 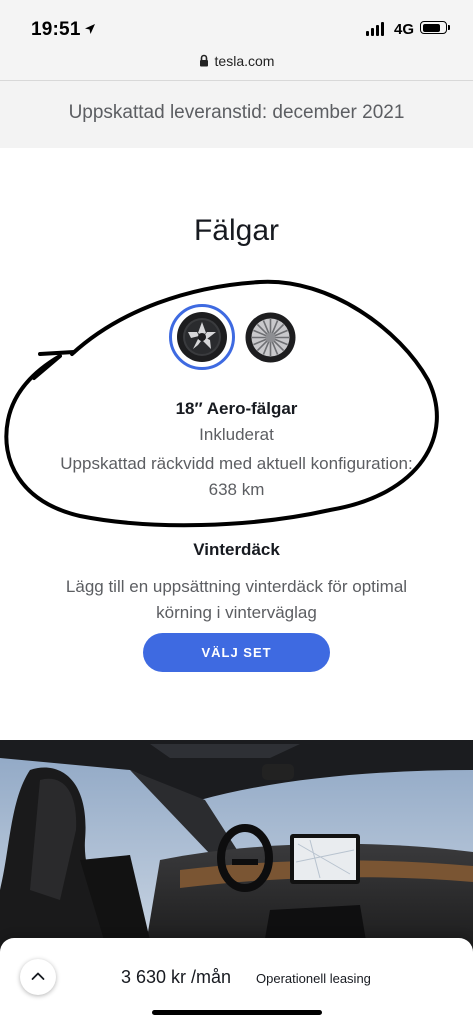 What do you see at coordinates (236, 230) in the screenshot?
I see `wheels-section-title: Fälgar` at bounding box center [236, 230].